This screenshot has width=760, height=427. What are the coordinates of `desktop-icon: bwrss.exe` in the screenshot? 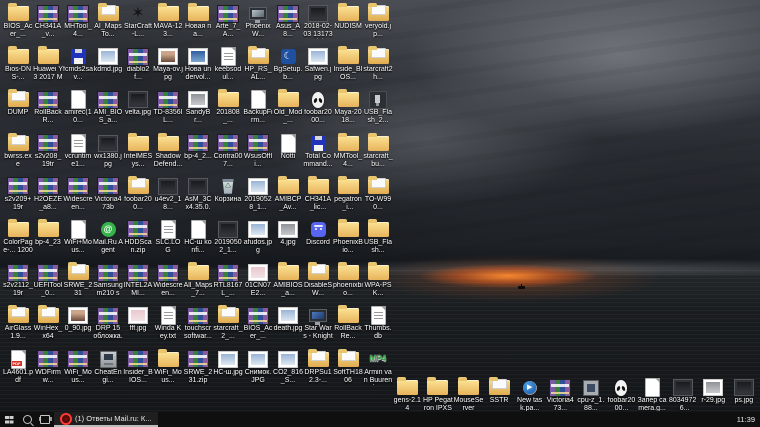 It's located at (18, 154).